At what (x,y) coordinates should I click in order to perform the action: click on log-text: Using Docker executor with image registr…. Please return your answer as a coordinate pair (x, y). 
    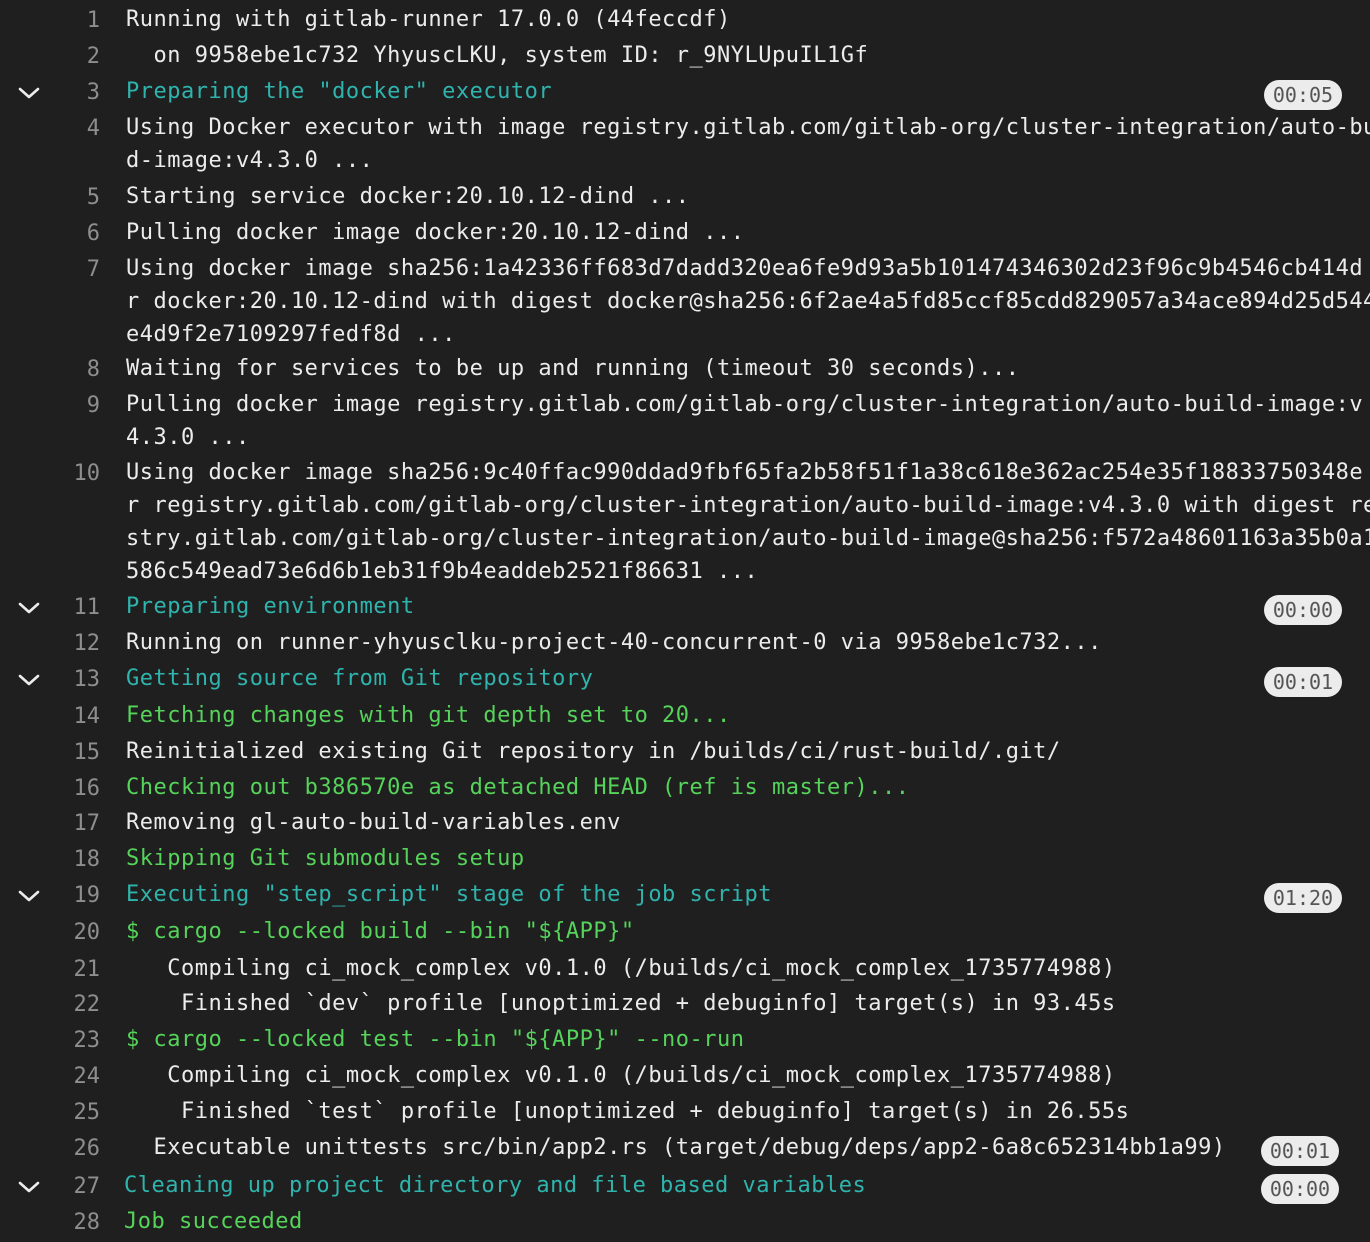
    Looking at the image, I should click on (748, 144).